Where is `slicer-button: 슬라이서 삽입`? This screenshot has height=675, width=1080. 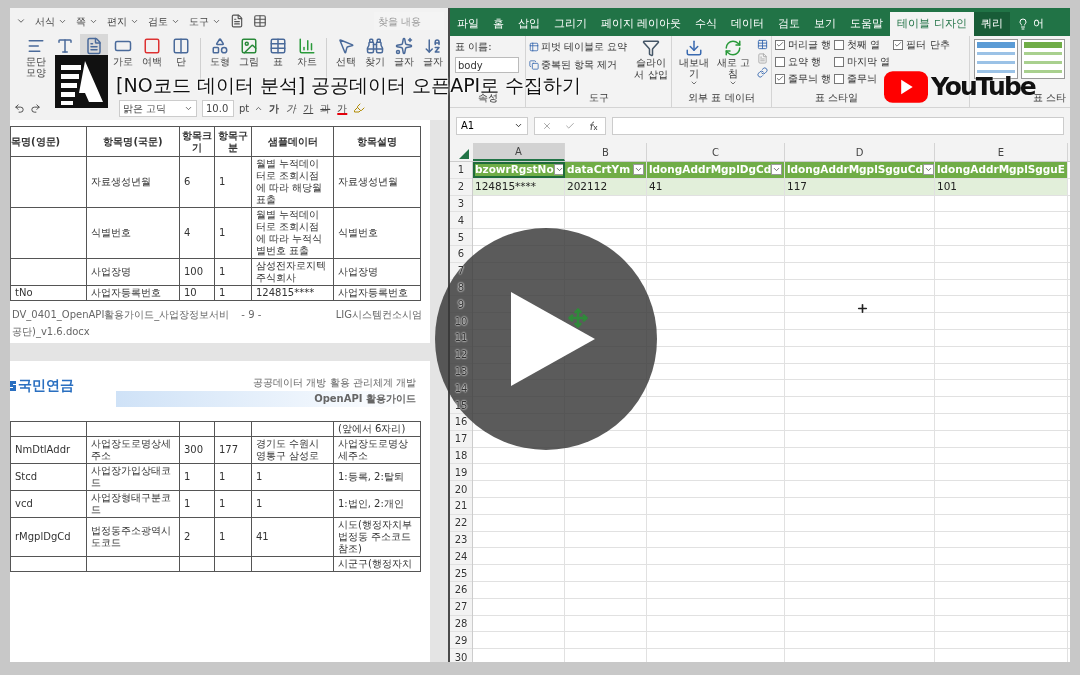 slicer-button: 슬라이서 삽입 is located at coordinates (651, 60).